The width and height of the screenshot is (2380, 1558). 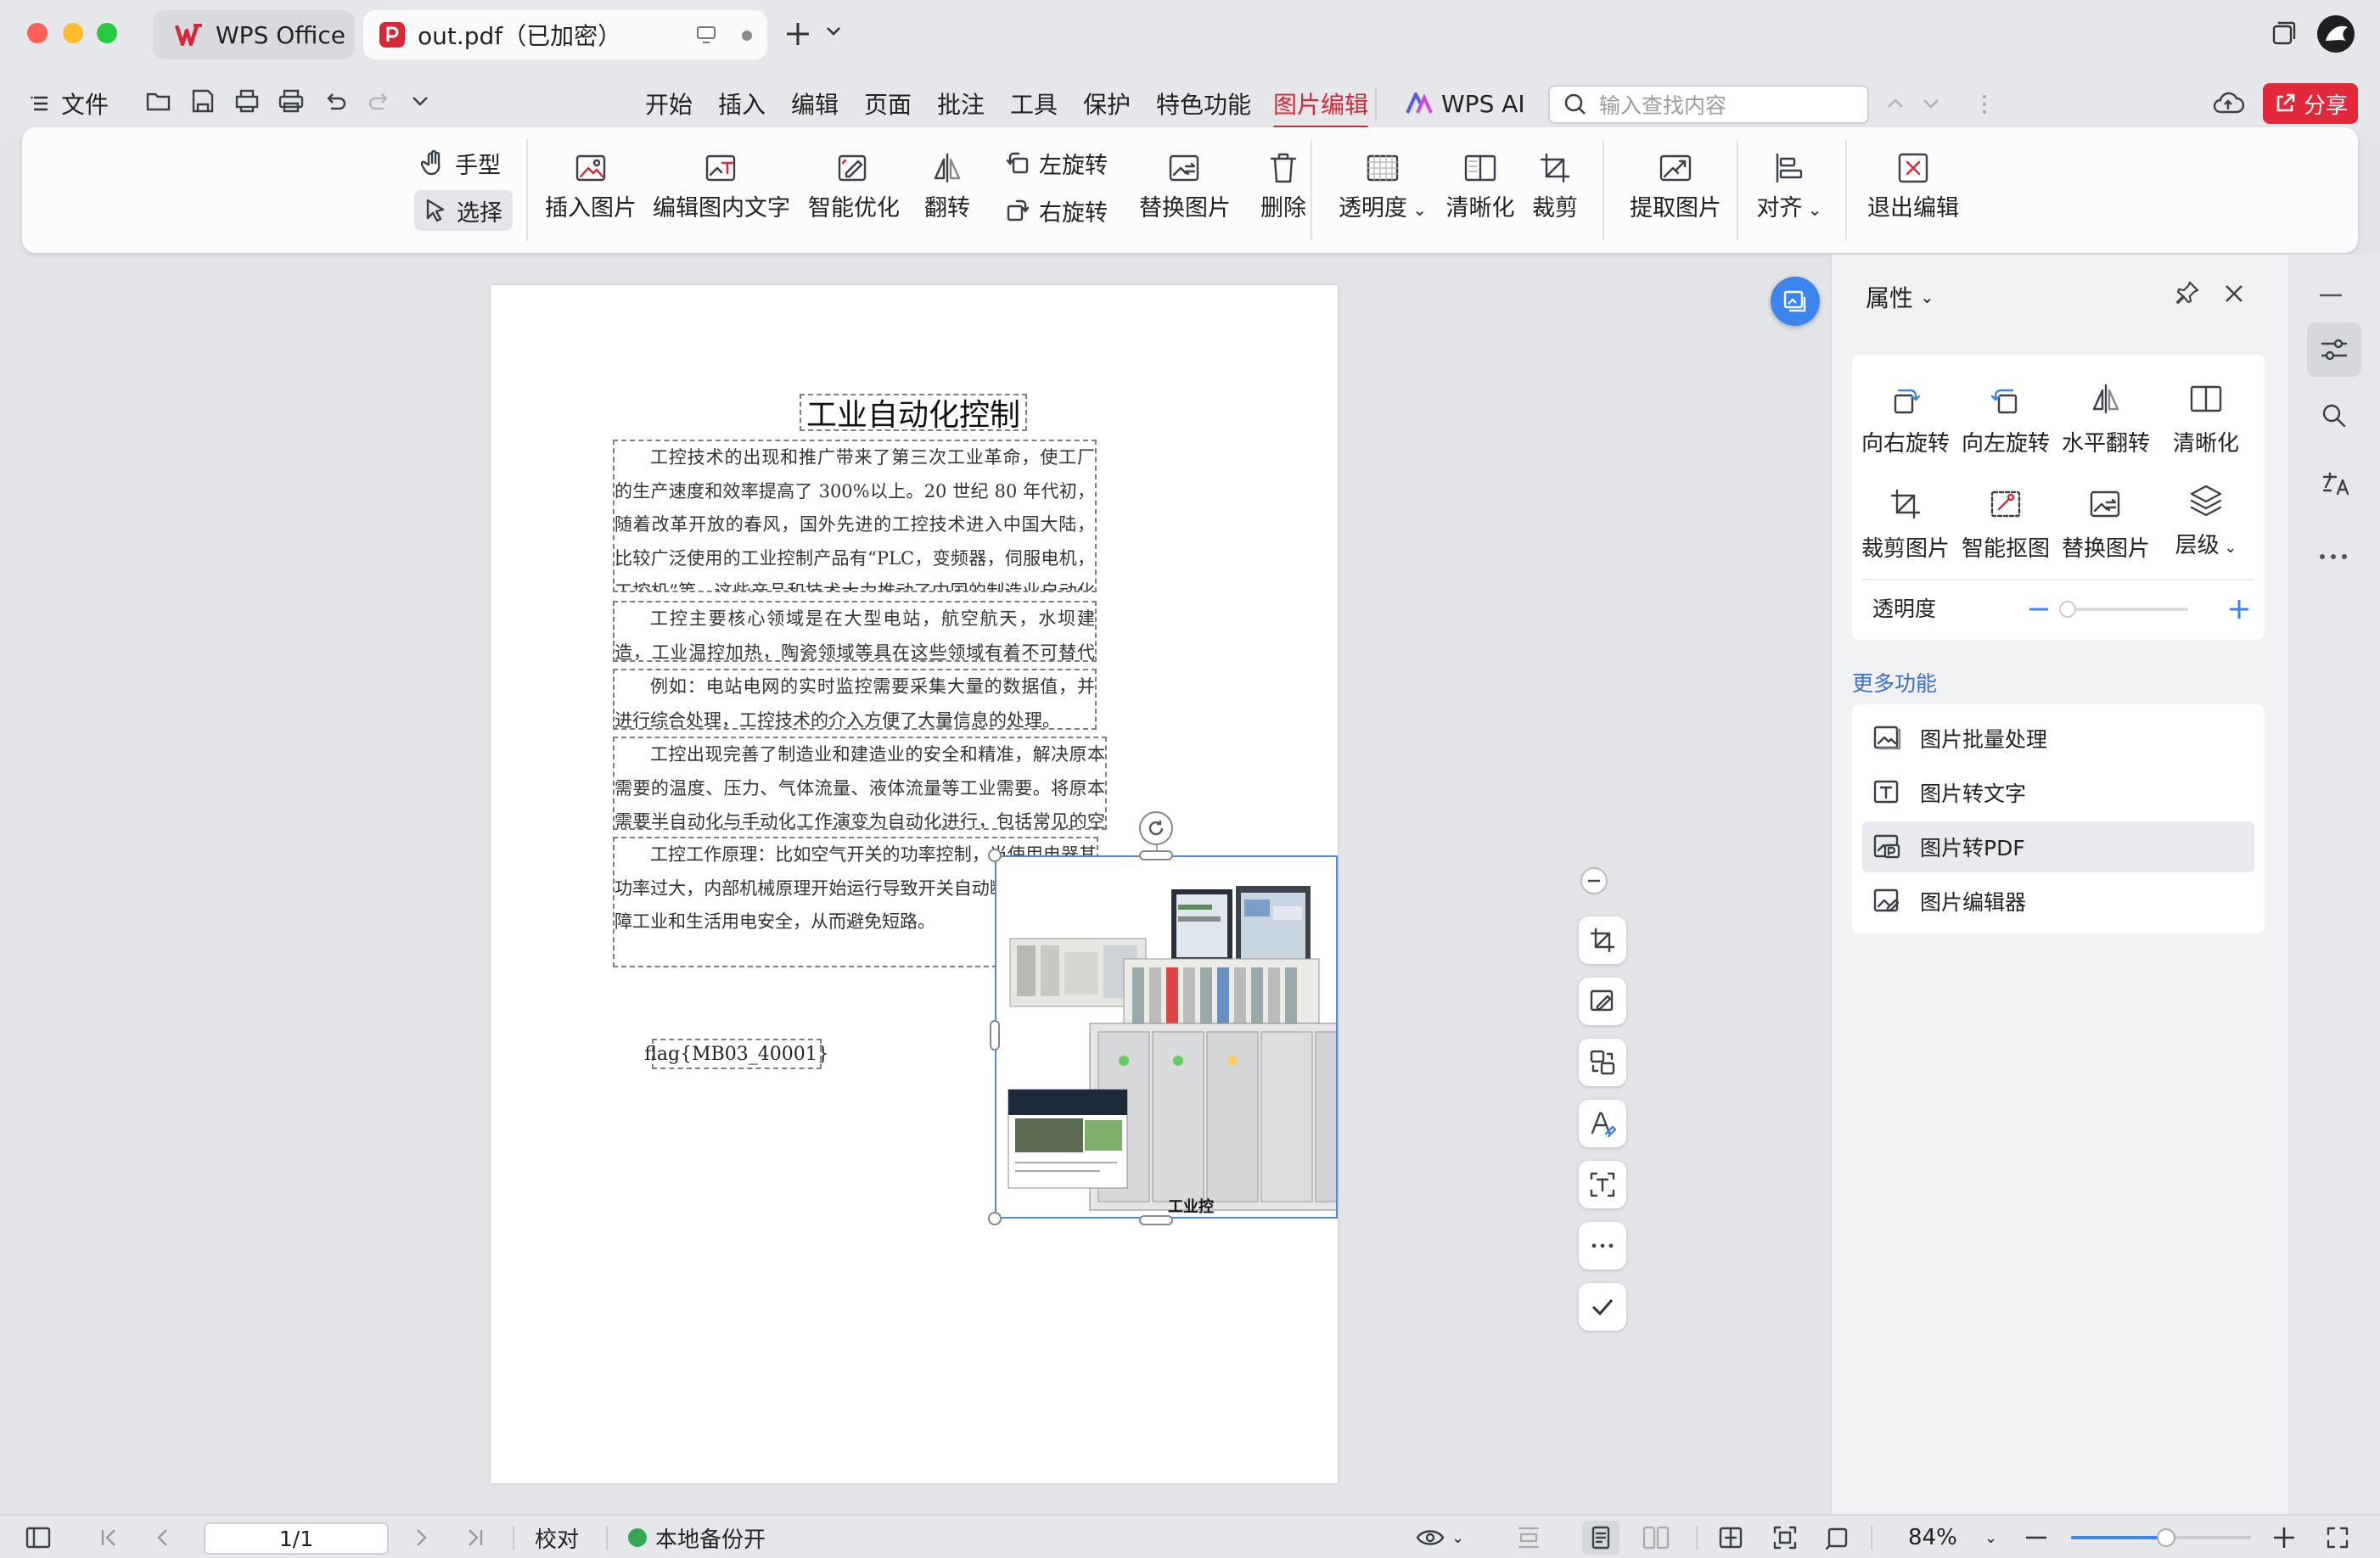 I want to click on float-more-button, so click(x=1602, y=1245).